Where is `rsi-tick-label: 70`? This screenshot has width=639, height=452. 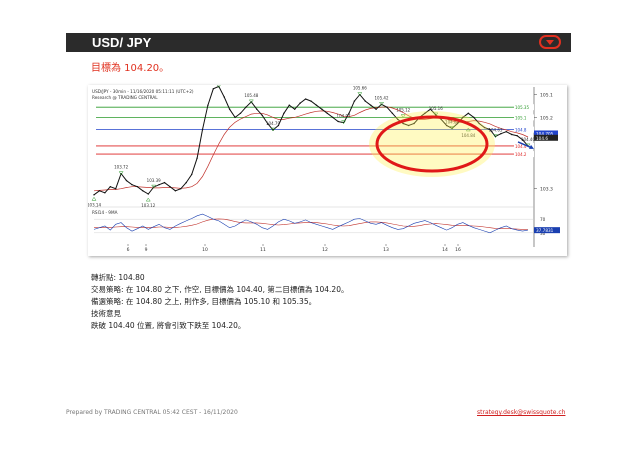
rsi-tick-label: 70 is located at coordinates (543, 219).